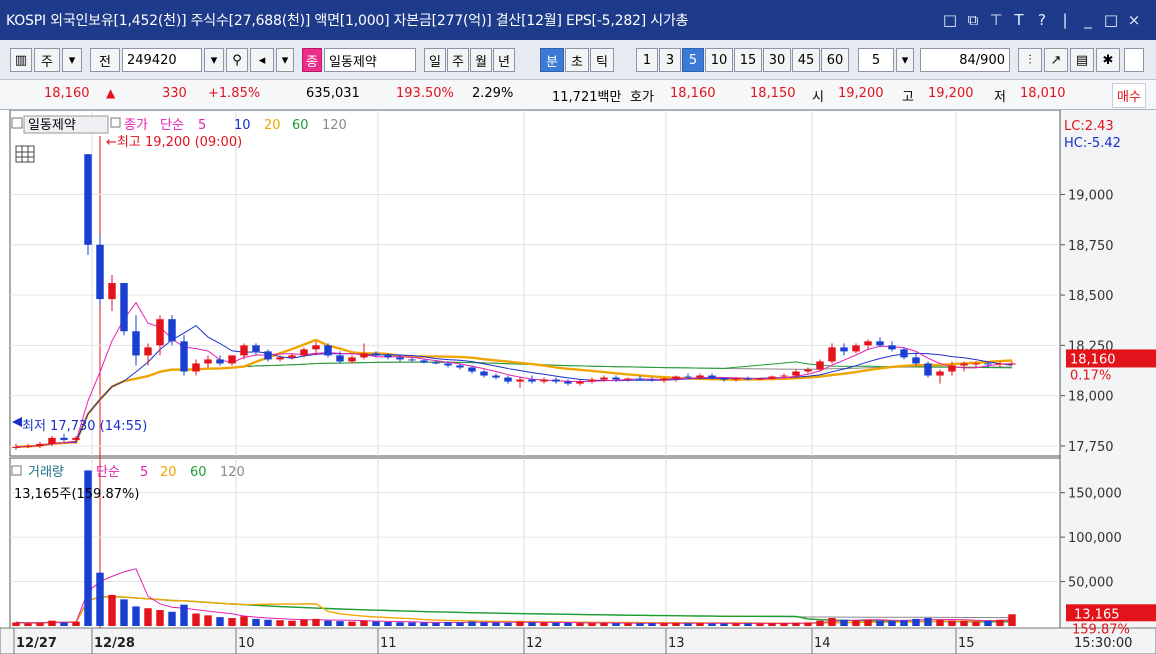 The height and width of the screenshot is (654, 1156). Describe the element at coordinates (272, 125) in the screenshot. I see `legend-ma20: 20` at that location.